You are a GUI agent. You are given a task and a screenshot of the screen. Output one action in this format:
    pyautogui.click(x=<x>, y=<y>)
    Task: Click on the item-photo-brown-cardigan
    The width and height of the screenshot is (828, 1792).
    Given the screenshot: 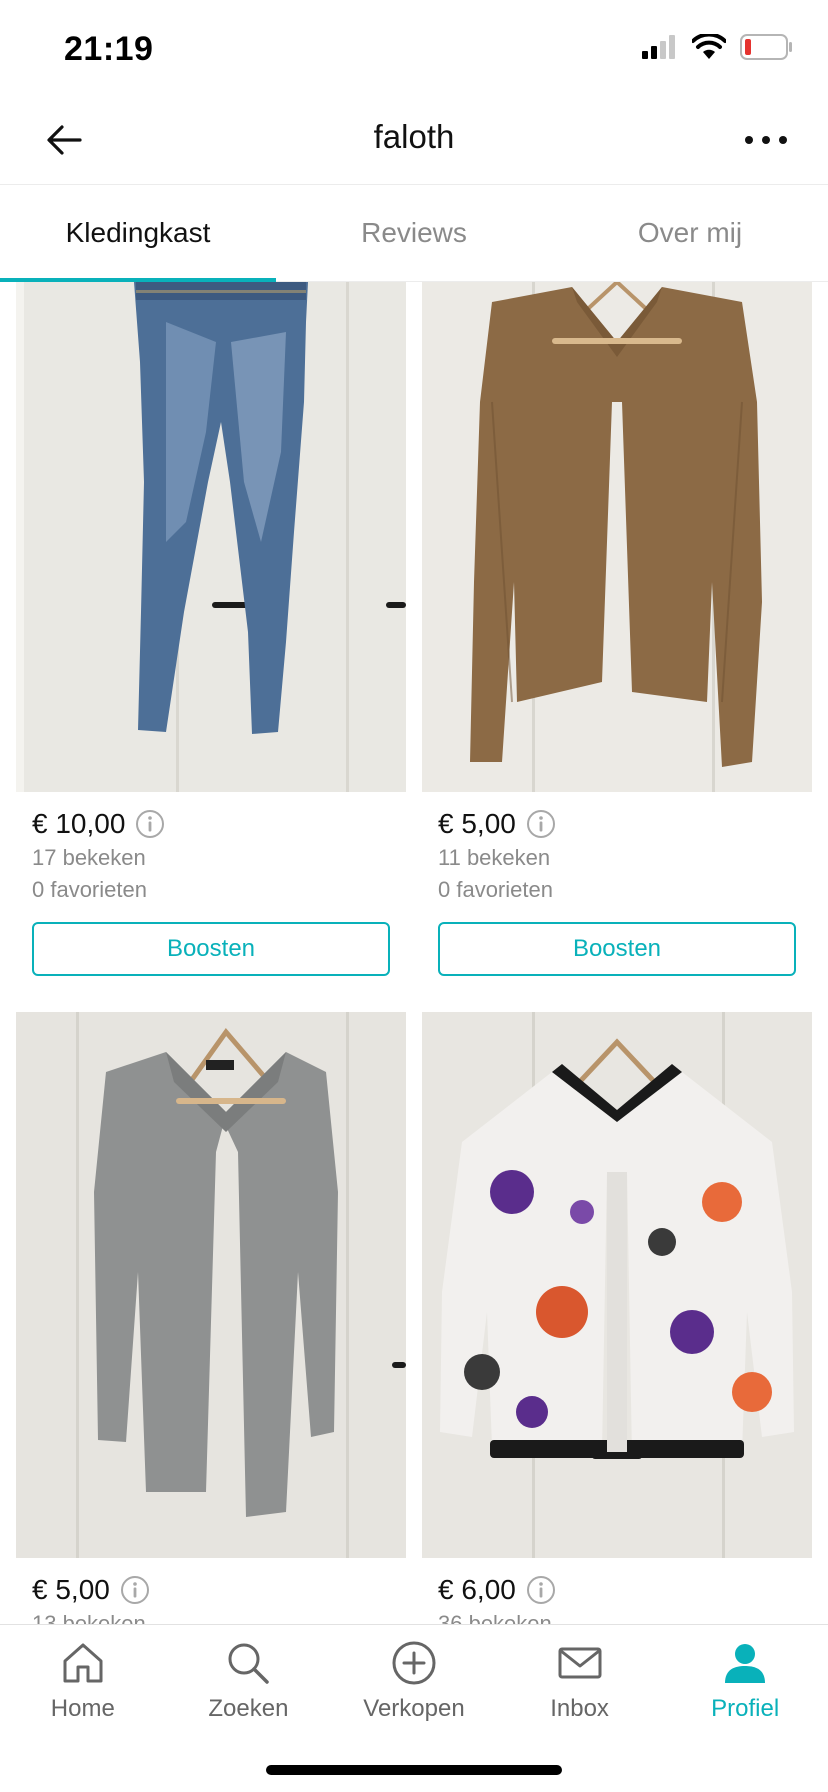 What is the action you would take?
    pyautogui.click(x=617, y=537)
    